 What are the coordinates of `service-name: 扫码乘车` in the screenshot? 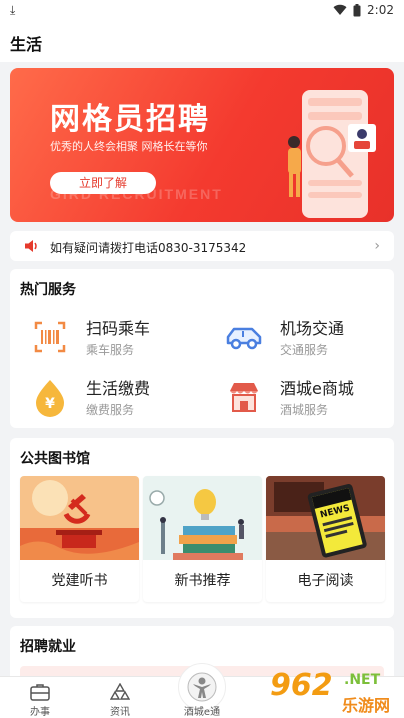 It's located at (118, 328).